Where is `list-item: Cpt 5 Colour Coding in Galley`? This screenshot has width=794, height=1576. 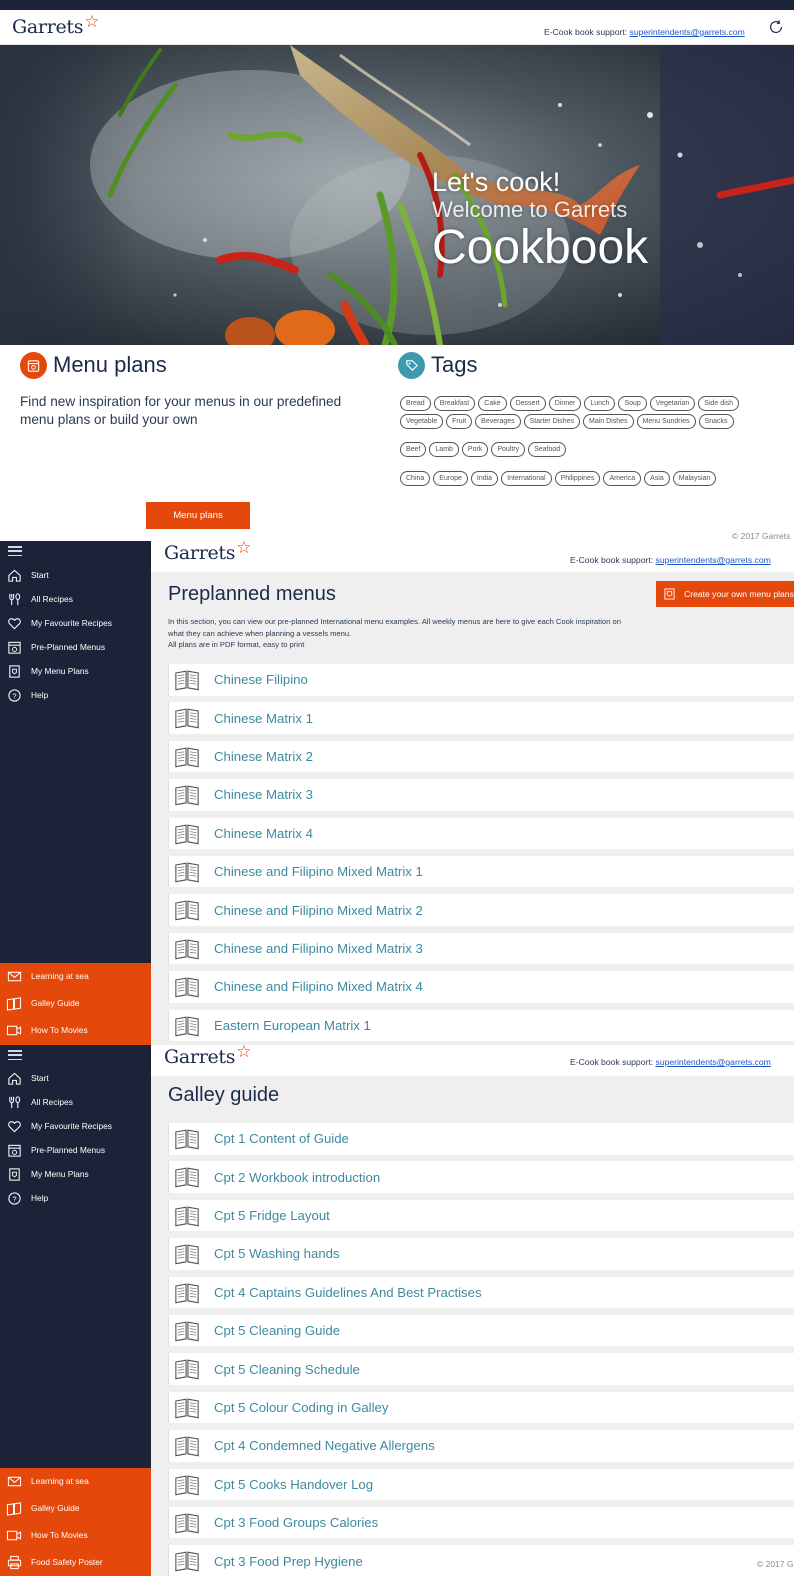
list-item: Cpt 5 Colour Coding in Galley is located at coordinates (481, 1407).